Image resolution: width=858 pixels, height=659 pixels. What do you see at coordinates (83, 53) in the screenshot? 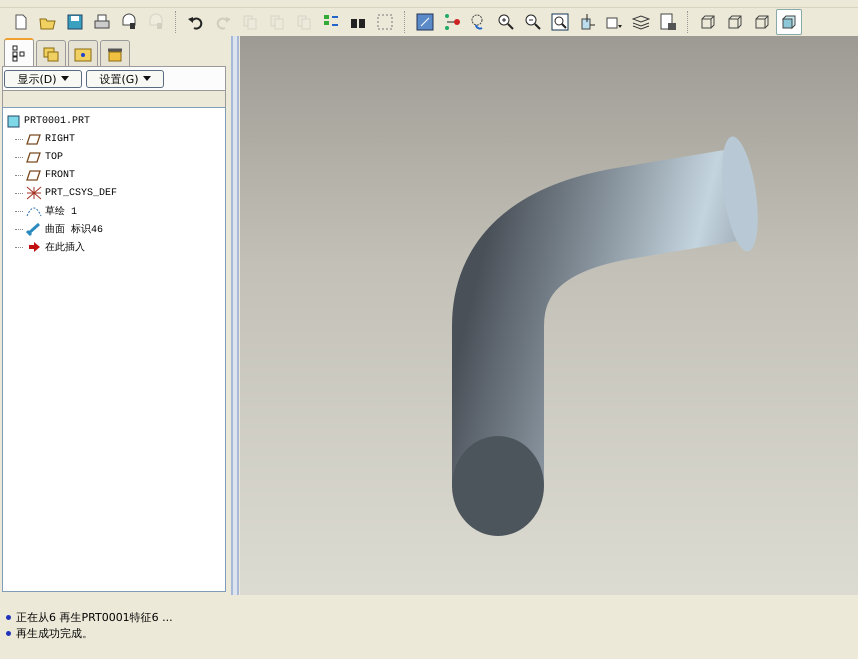
I see `favorite-tab` at bounding box center [83, 53].